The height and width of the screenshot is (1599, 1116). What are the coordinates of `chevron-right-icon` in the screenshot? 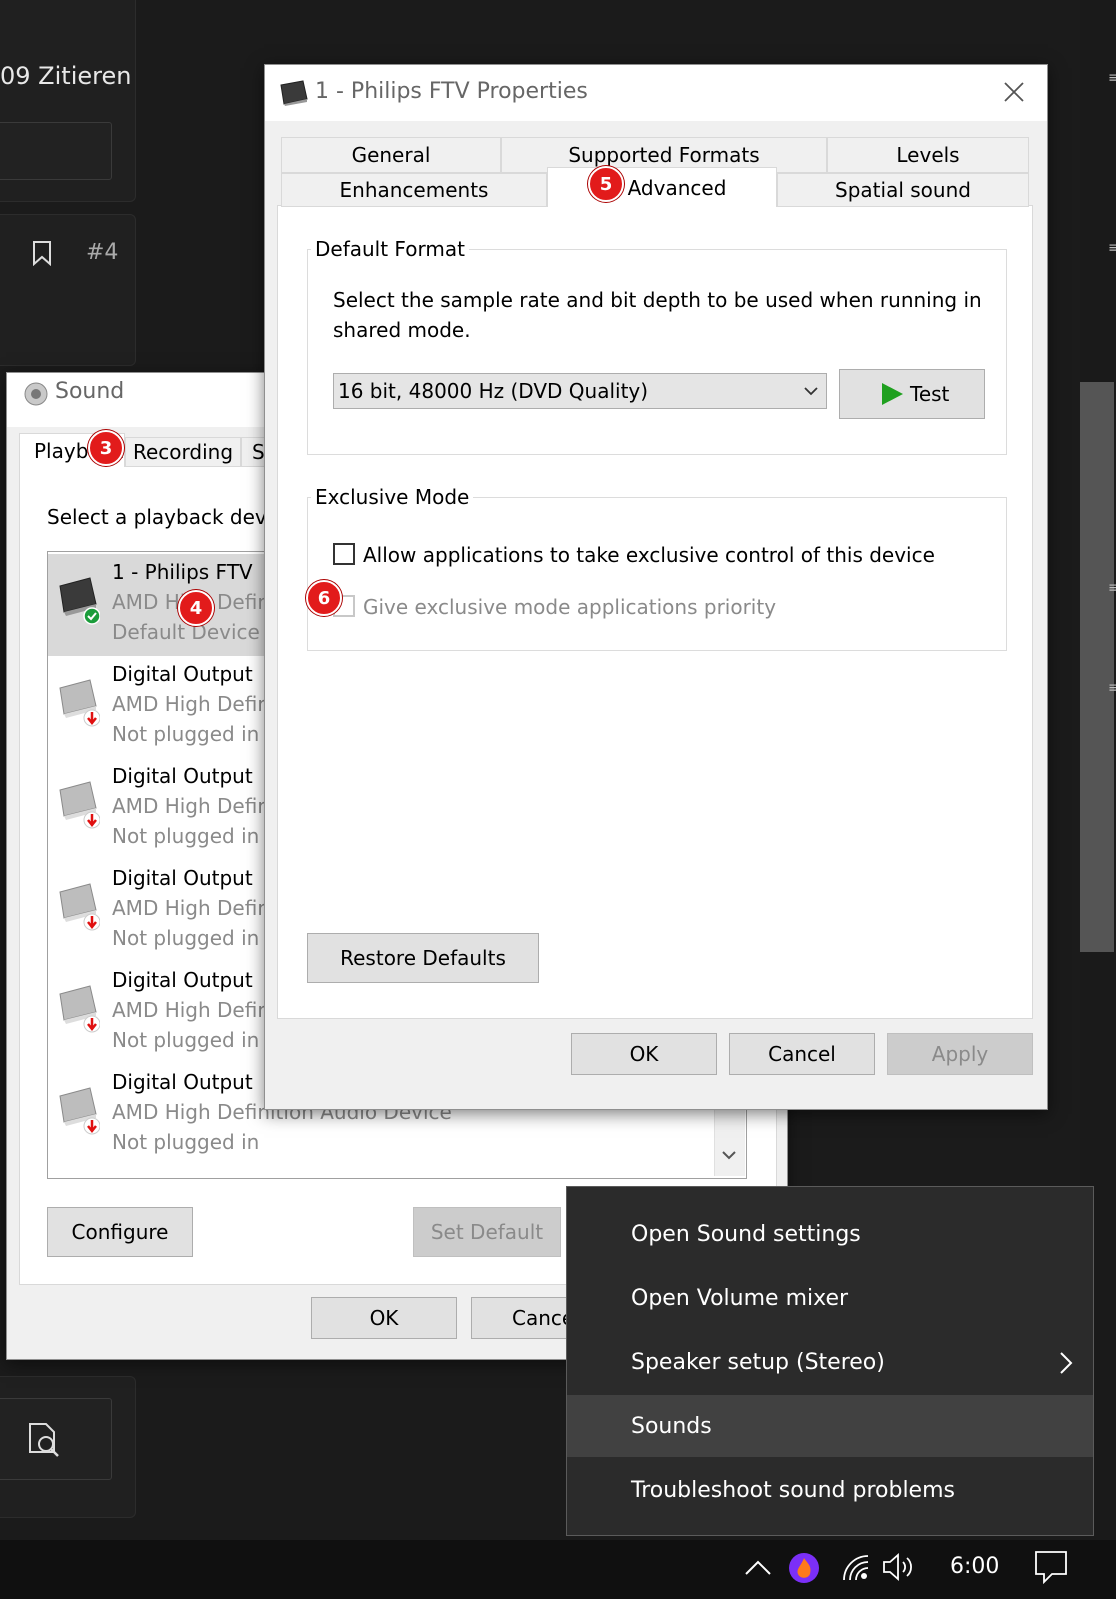 It's located at (1066, 1363).